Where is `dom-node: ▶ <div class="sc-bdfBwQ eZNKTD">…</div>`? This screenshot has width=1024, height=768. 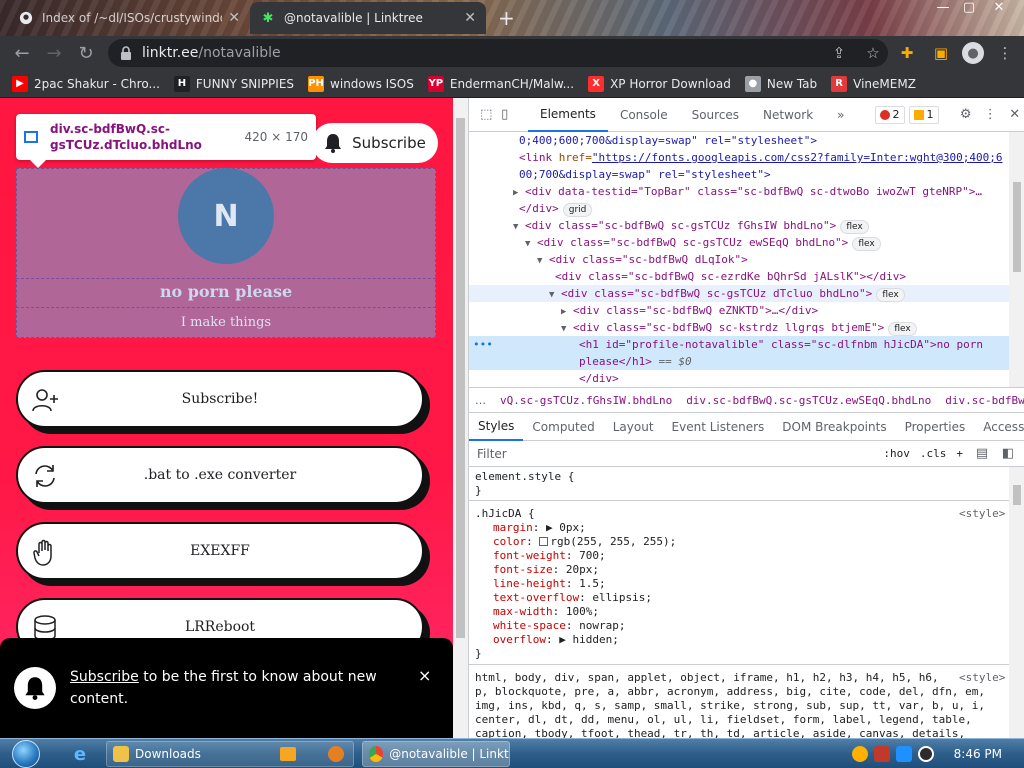
dom-node: ▶ <div class="sc-bdfBwQ eZNKTD">…</div> is located at coordinates (739, 310).